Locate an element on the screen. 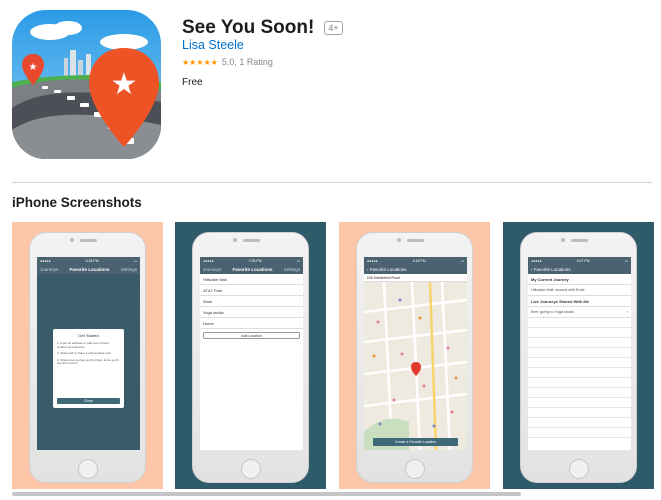 The width and height of the screenshot is (661, 500). map-view: Create a Favorite Location is located at coordinates (415, 365).